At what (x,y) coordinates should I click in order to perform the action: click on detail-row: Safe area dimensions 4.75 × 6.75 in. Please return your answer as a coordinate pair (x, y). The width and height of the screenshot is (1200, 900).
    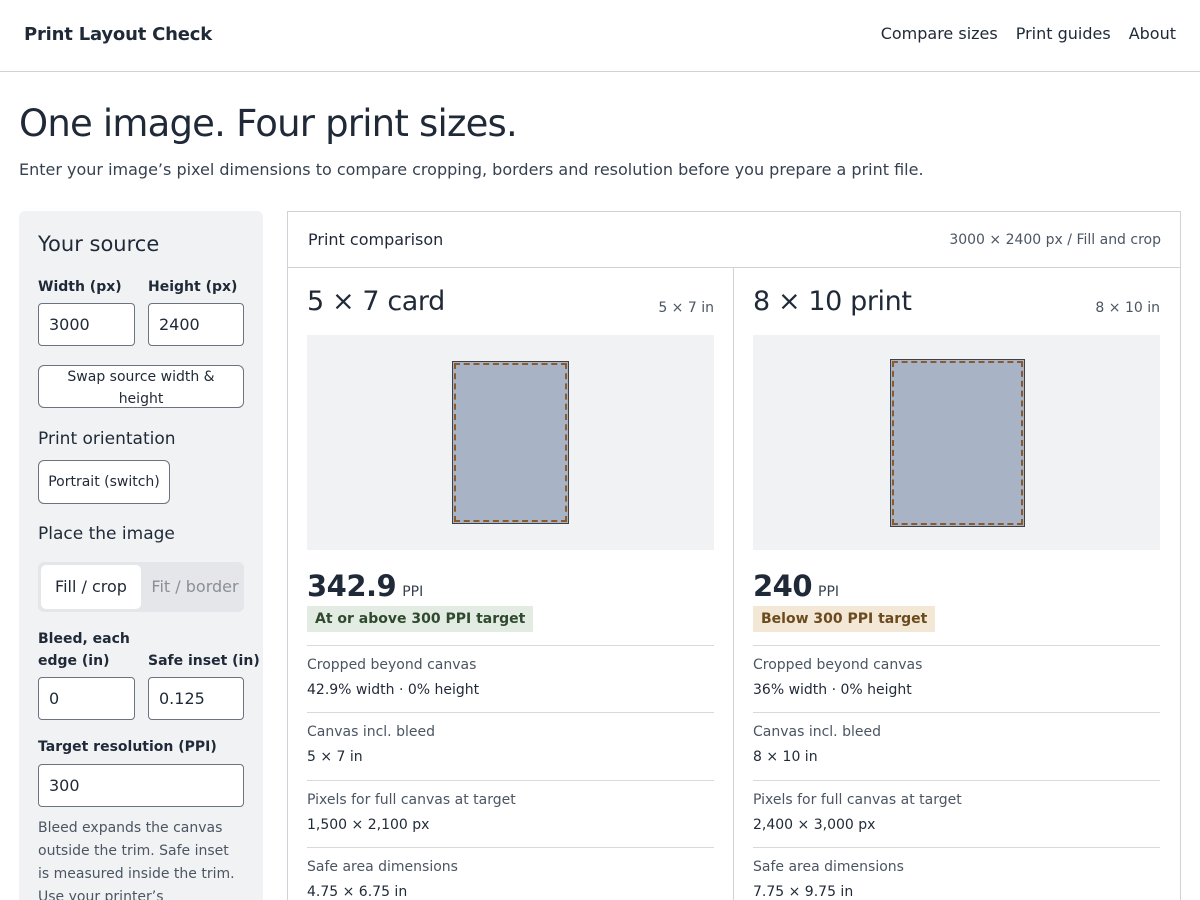
    Looking at the image, I should click on (510, 873).